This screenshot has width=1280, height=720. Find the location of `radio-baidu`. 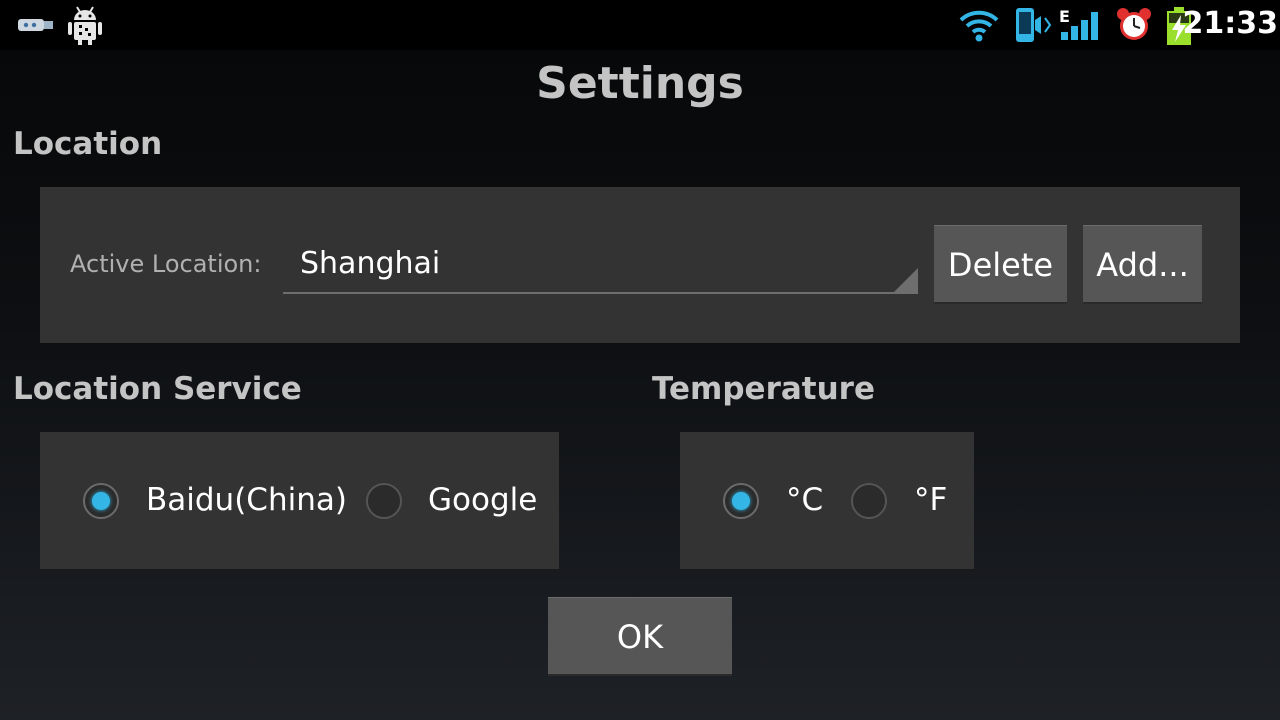

radio-baidu is located at coordinates (101, 501).